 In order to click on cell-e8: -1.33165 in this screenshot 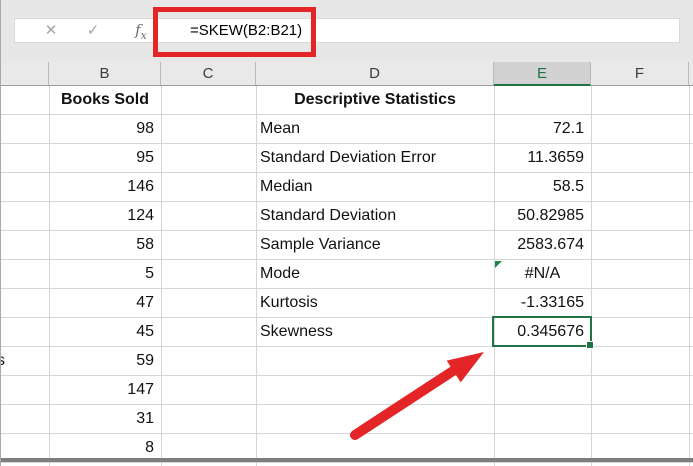, I will do `click(542, 303)`.